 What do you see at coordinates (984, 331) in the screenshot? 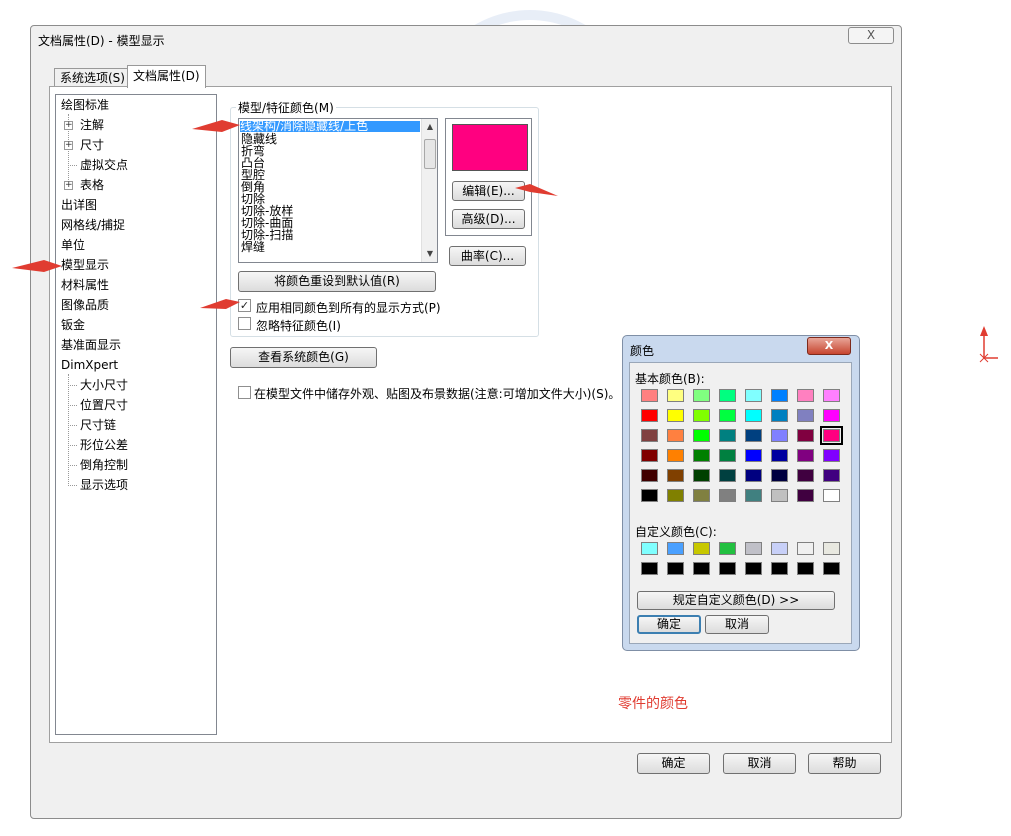
I see `axis-indicator-icon` at bounding box center [984, 331].